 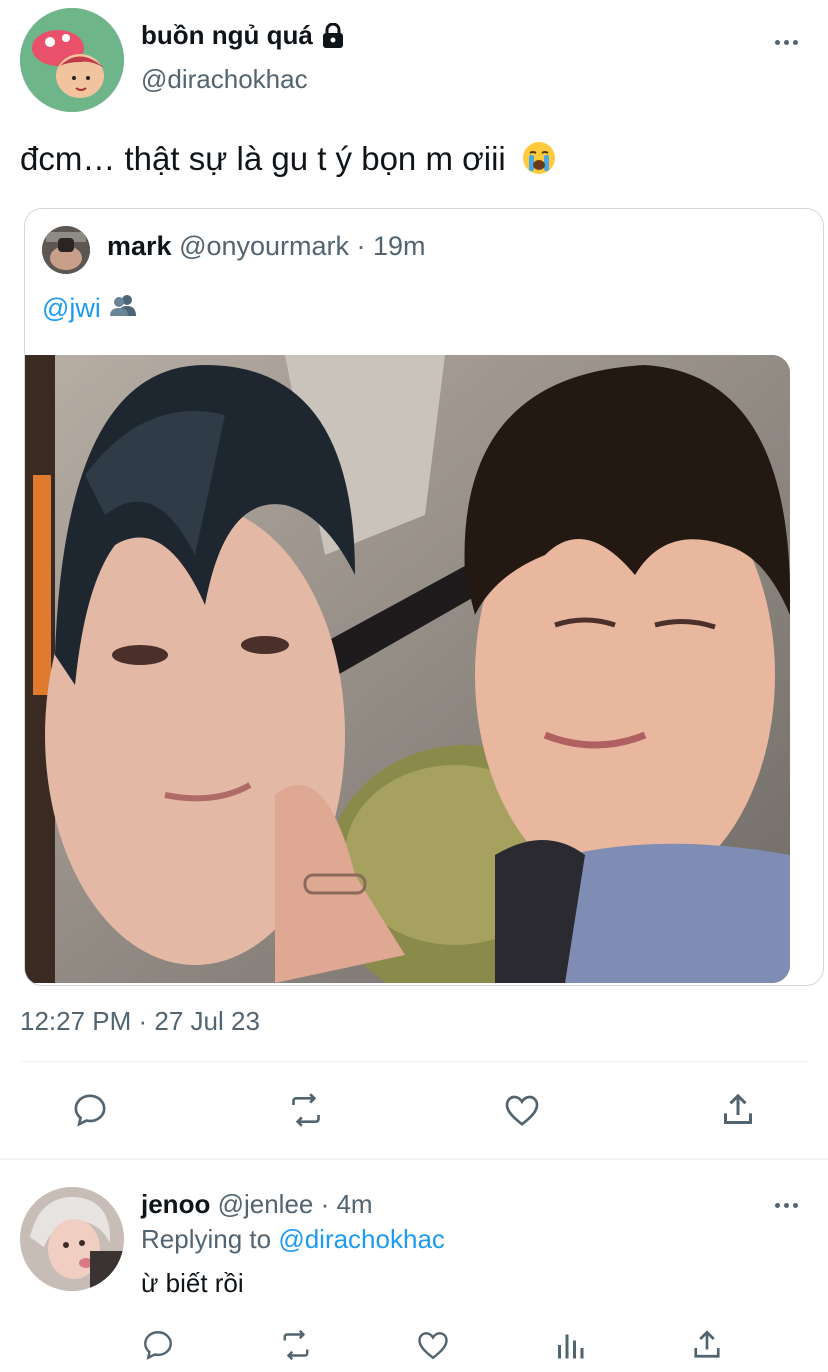 I want to click on quote-header: mark @onyourmark · 19m, so click(x=266, y=246).